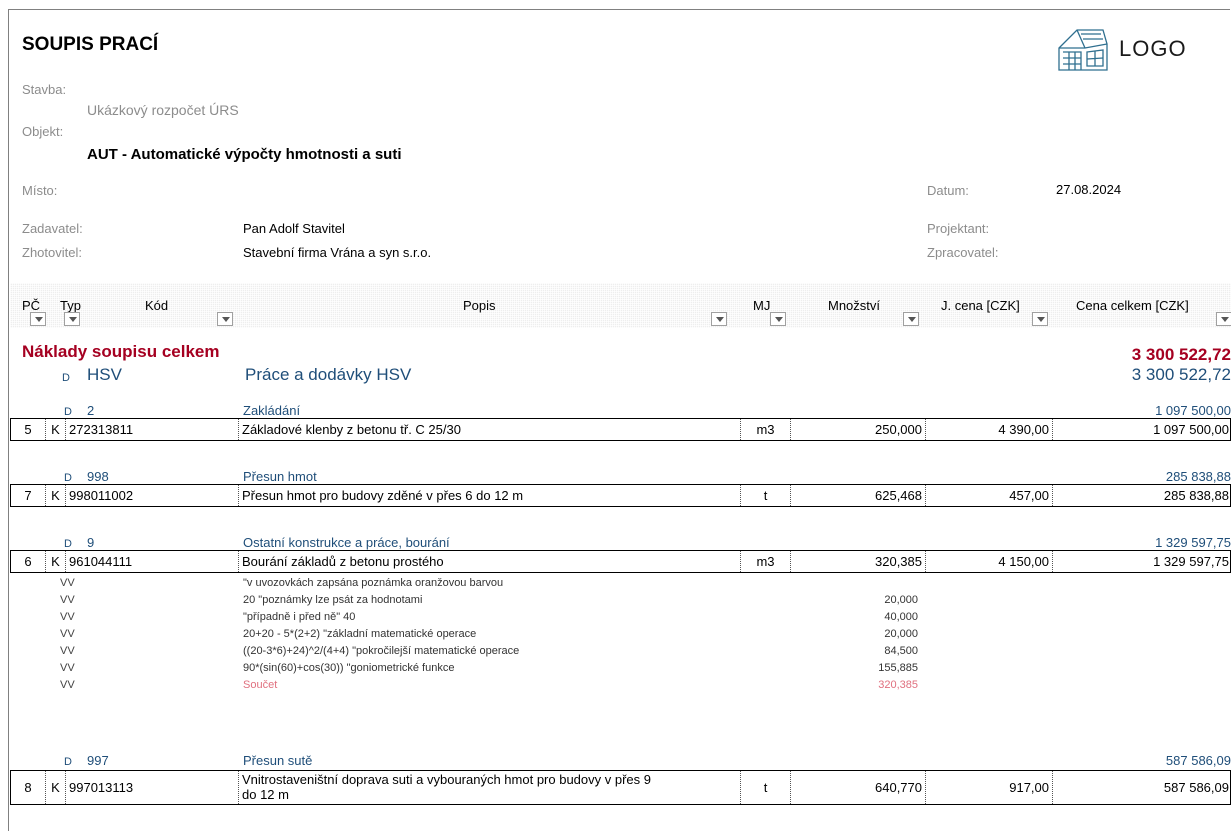 This screenshot has height=833, width=1231. I want to click on page-title: SOUPIS PRACÍ, so click(90, 44).